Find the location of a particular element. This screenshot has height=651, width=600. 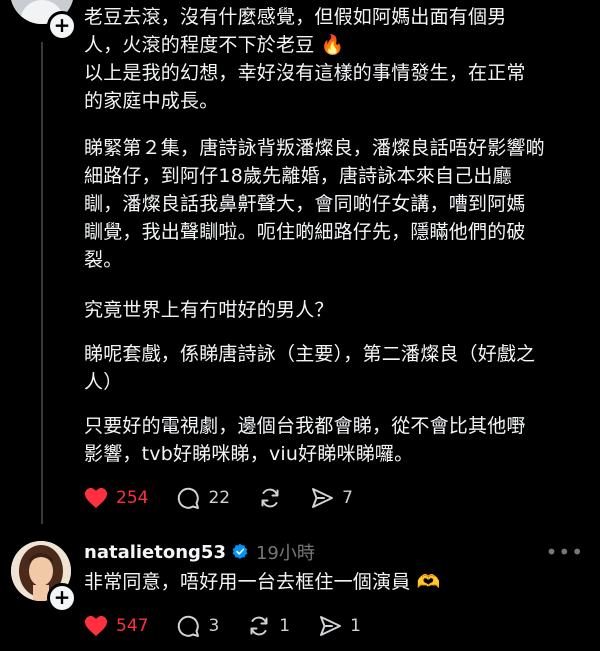

verified-icon is located at coordinates (240, 551).